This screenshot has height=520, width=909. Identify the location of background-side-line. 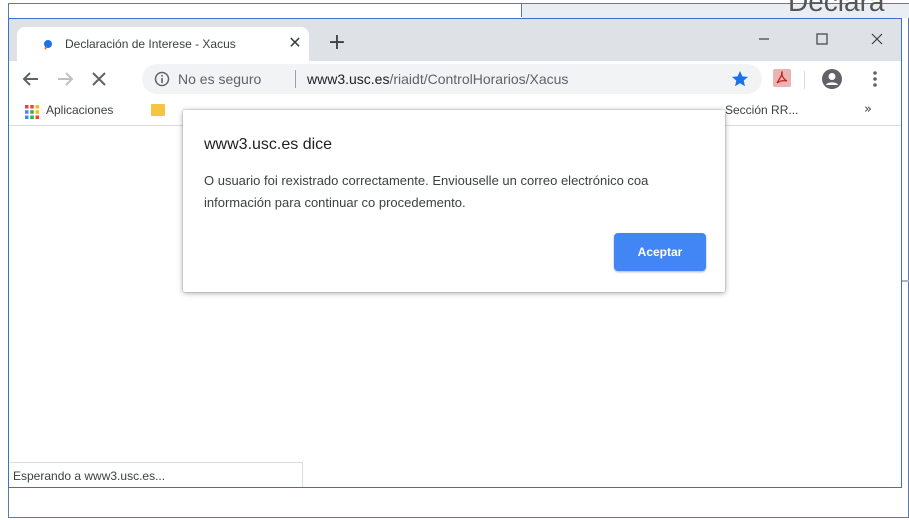
(905, 281).